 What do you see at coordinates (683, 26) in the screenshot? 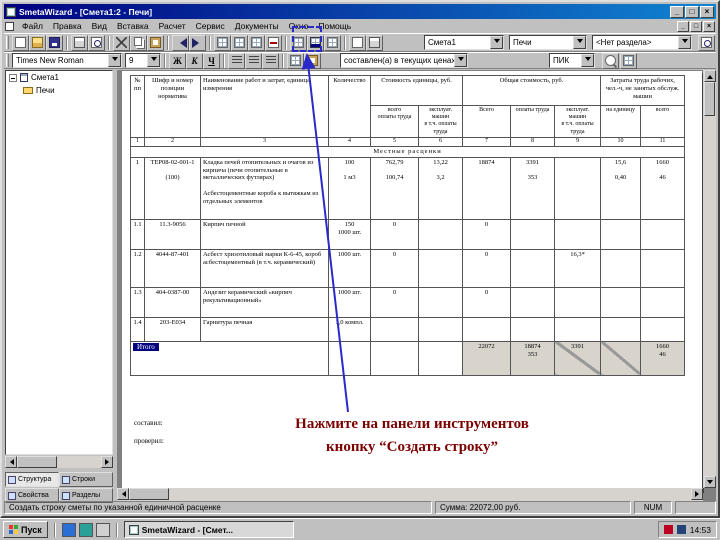
I see `child-minimize-button: _` at bounding box center [683, 26].